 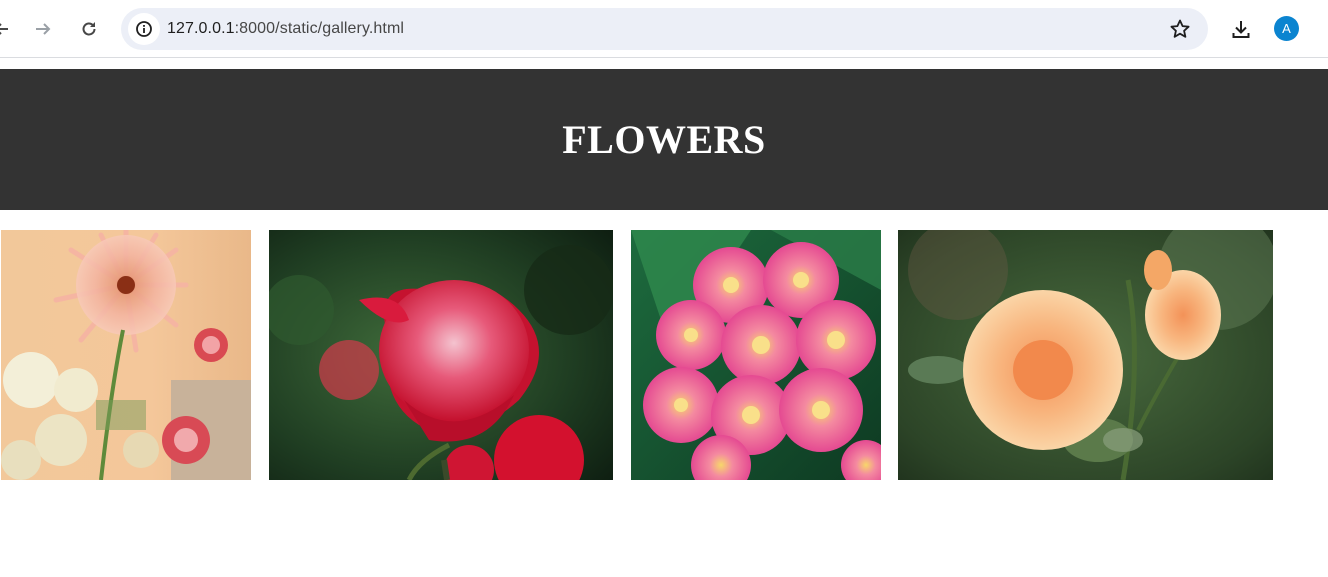 I want to click on gallery-image-plumeria, so click(x=756, y=355).